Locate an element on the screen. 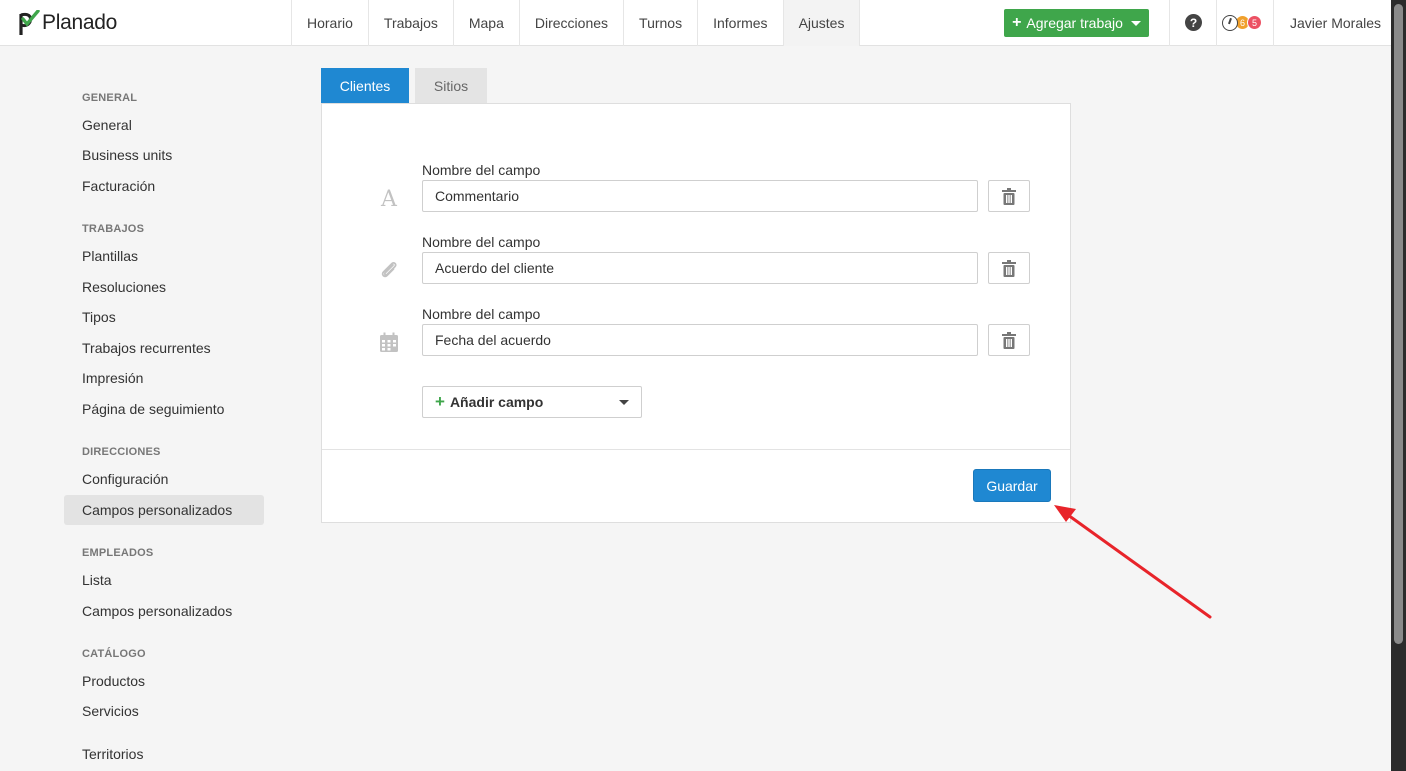 This screenshot has width=1406, height=771. clock-icon is located at coordinates (1230, 22).